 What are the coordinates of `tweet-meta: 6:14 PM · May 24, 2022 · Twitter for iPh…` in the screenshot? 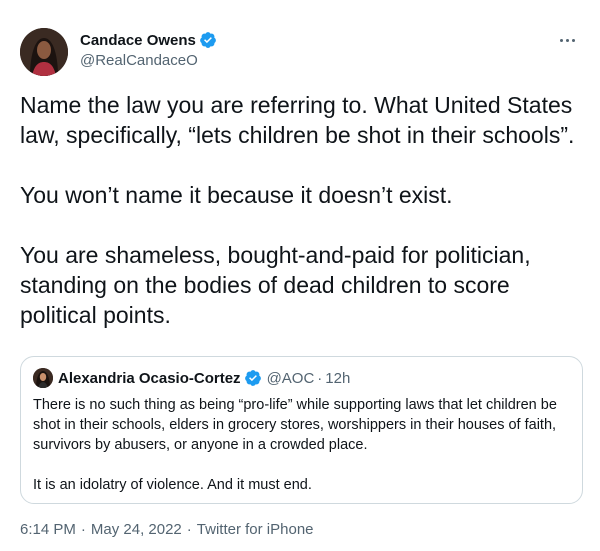 It's located at (167, 529).